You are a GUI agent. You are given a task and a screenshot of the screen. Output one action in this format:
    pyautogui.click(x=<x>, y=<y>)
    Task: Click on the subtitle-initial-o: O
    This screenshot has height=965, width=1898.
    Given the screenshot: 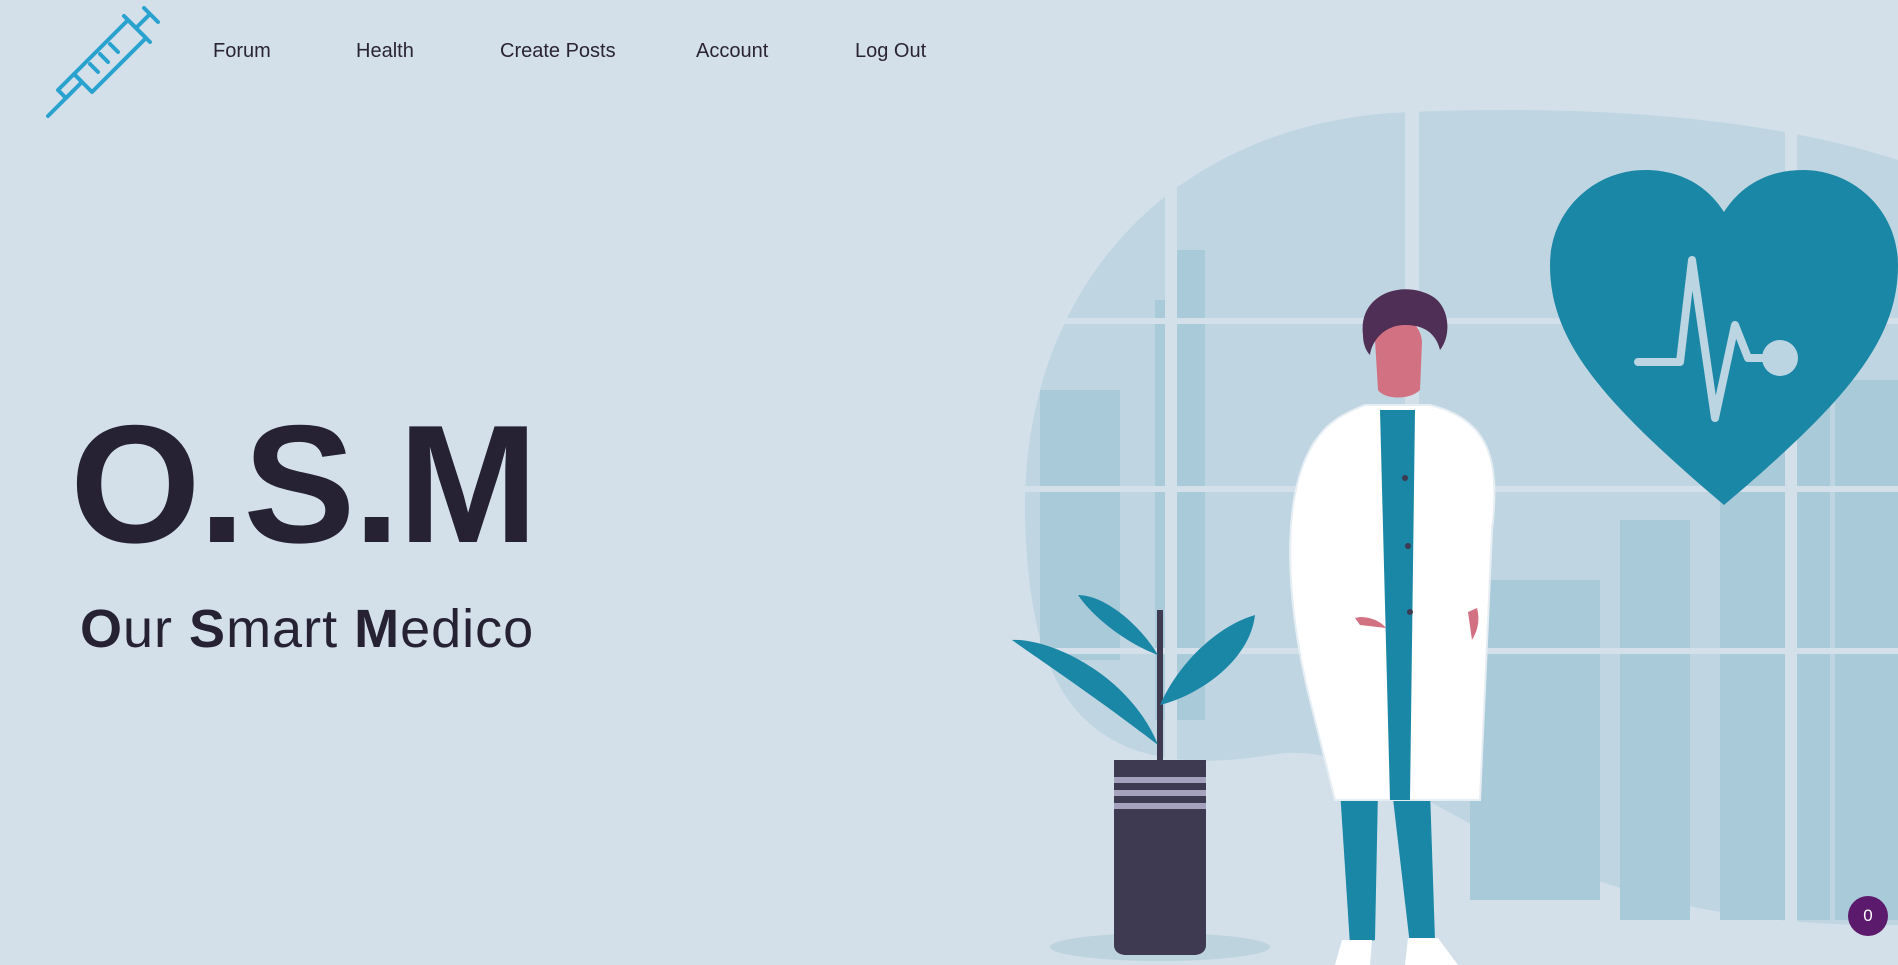 What is the action you would take?
    pyautogui.click(x=102, y=629)
    